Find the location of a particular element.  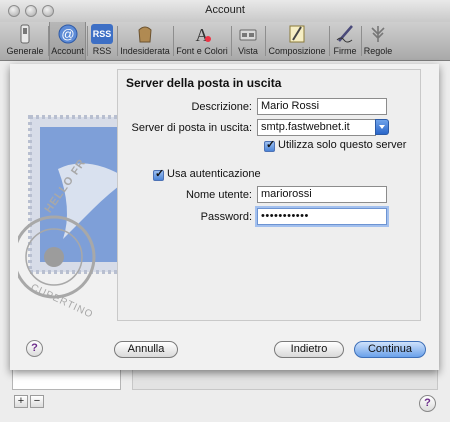

toolbar-item-indesiderata: Indesiderata is located at coordinates (145, 41).